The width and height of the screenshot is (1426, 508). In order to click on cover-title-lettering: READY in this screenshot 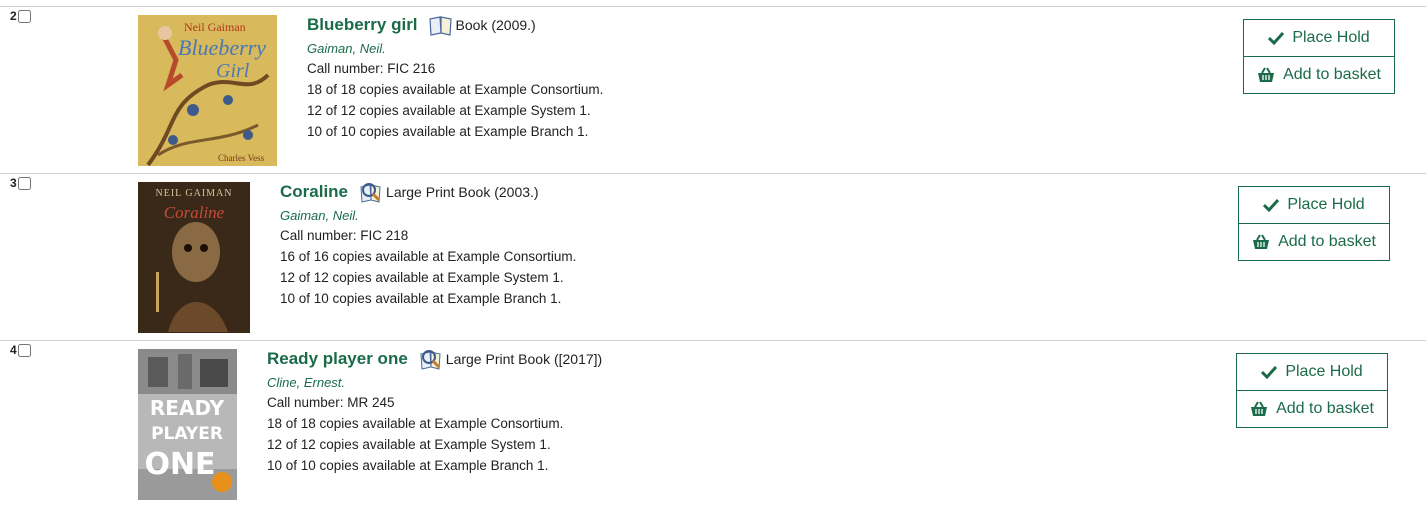, I will do `click(187, 408)`.